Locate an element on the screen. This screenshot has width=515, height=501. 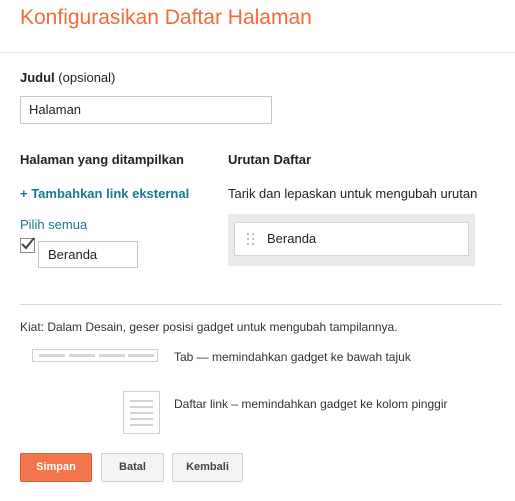
order-list: Beranda is located at coordinates (351, 240).